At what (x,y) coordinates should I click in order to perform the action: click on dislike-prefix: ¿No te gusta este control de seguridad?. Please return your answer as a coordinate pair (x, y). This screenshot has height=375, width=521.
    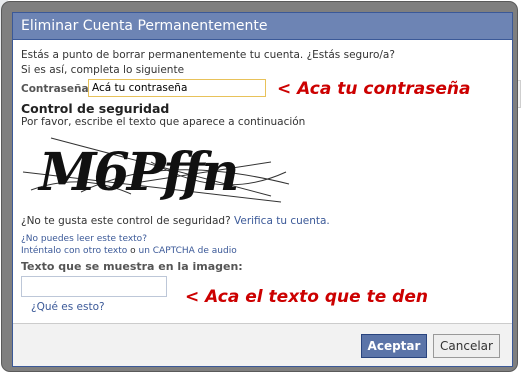
    Looking at the image, I should click on (126, 221).